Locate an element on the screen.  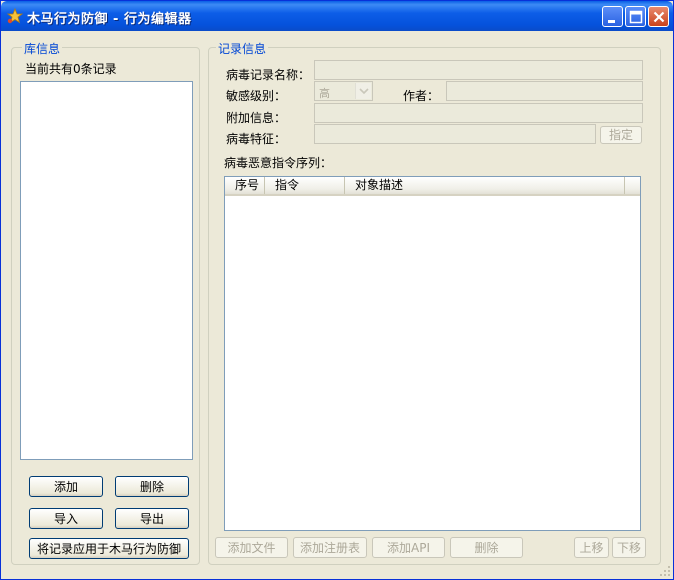
sequence-label: 病毒恶意指令序列： is located at coordinates (278, 163).